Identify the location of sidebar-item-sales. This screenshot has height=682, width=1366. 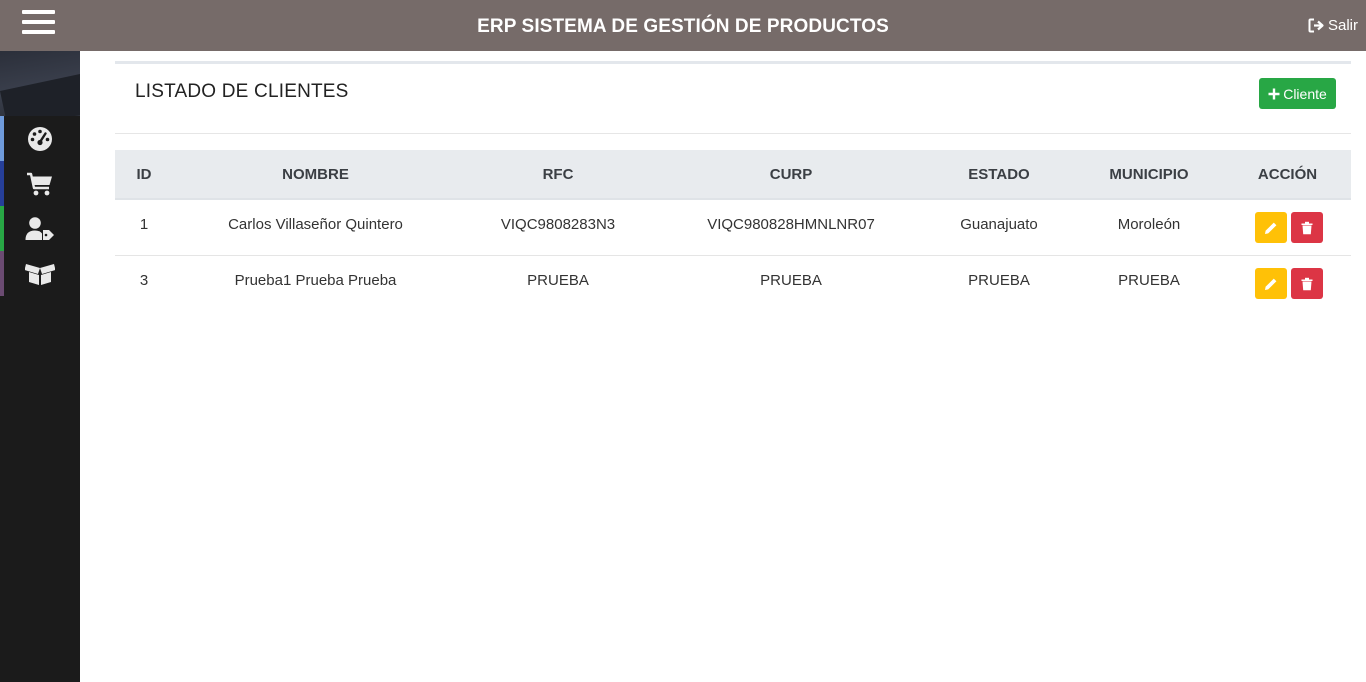
(40, 183).